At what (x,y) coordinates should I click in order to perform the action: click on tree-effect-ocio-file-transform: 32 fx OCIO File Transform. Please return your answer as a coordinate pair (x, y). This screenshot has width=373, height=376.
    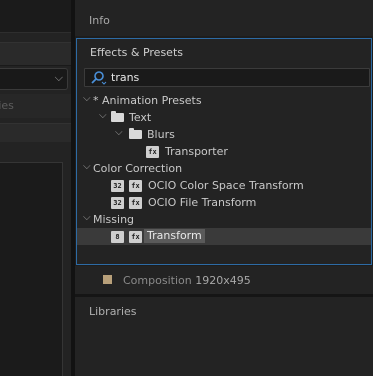
    Looking at the image, I should click on (224, 202).